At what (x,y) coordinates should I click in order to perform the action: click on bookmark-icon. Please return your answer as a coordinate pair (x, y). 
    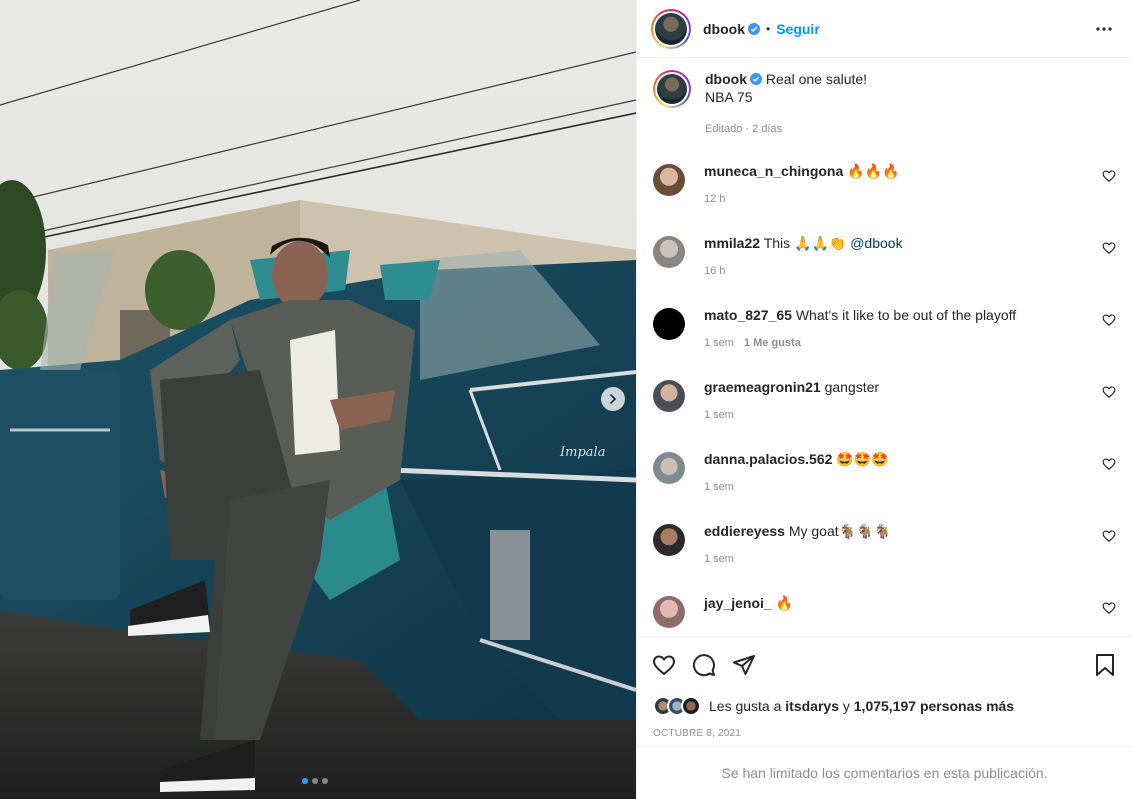
    Looking at the image, I should click on (1105, 664).